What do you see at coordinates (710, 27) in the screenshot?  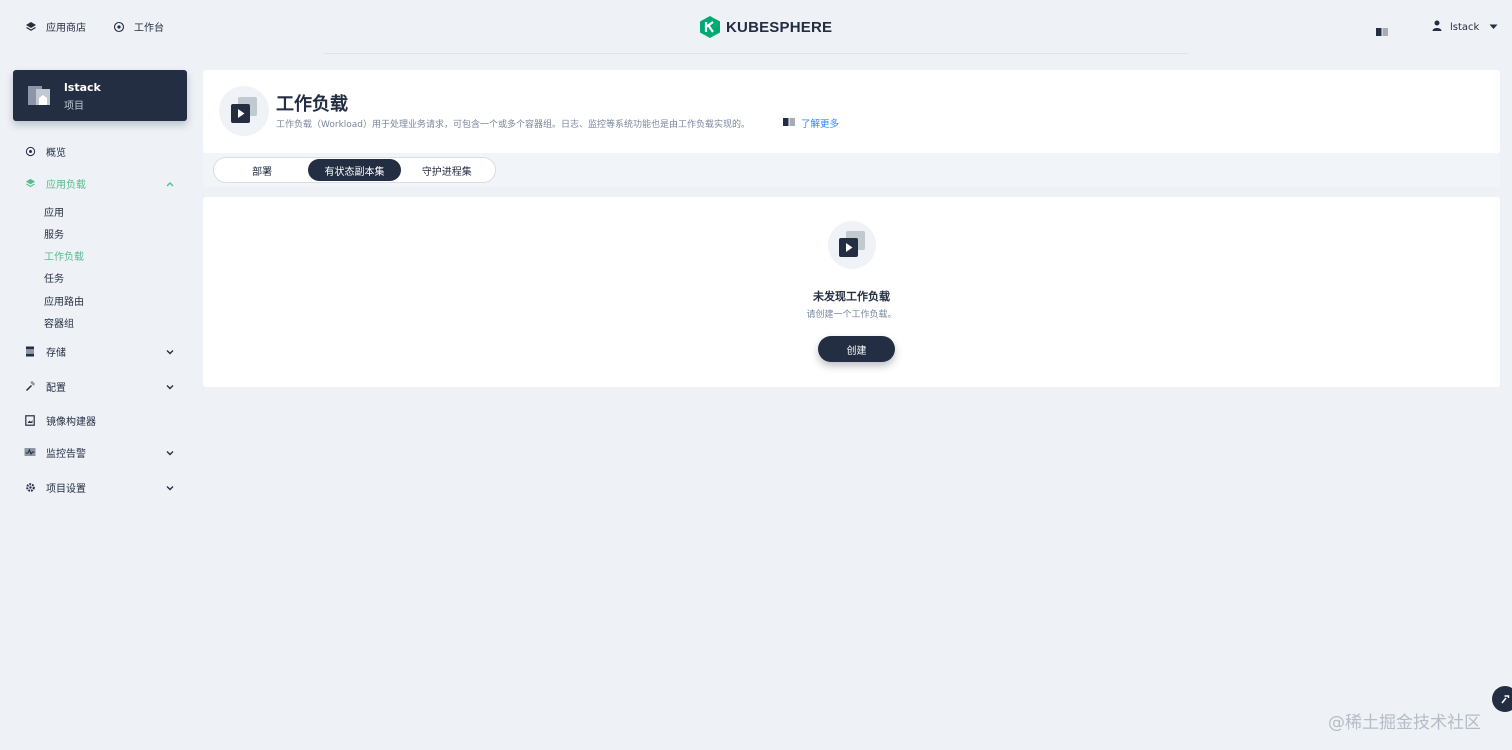 I see `kubesphere-logo-icon` at bounding box center [710, 27].